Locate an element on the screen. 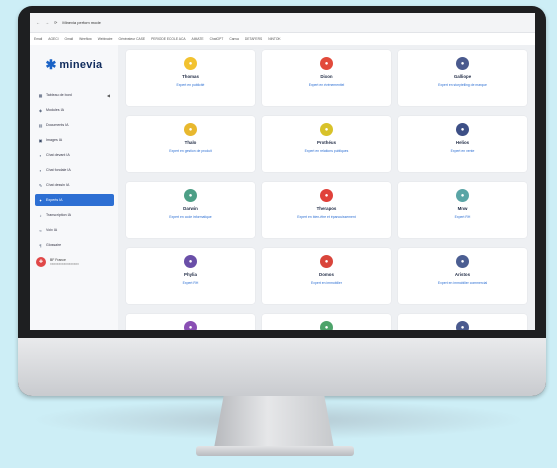 Image resolution: width=557 pixels, height=468 pixels. sidebar-item-images: ▣ Images IA is located at coordinates (74, 140).